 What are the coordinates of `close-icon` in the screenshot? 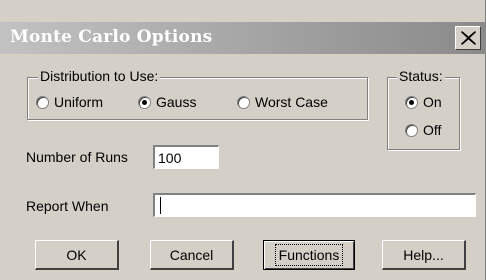 It's located at (468, 38).